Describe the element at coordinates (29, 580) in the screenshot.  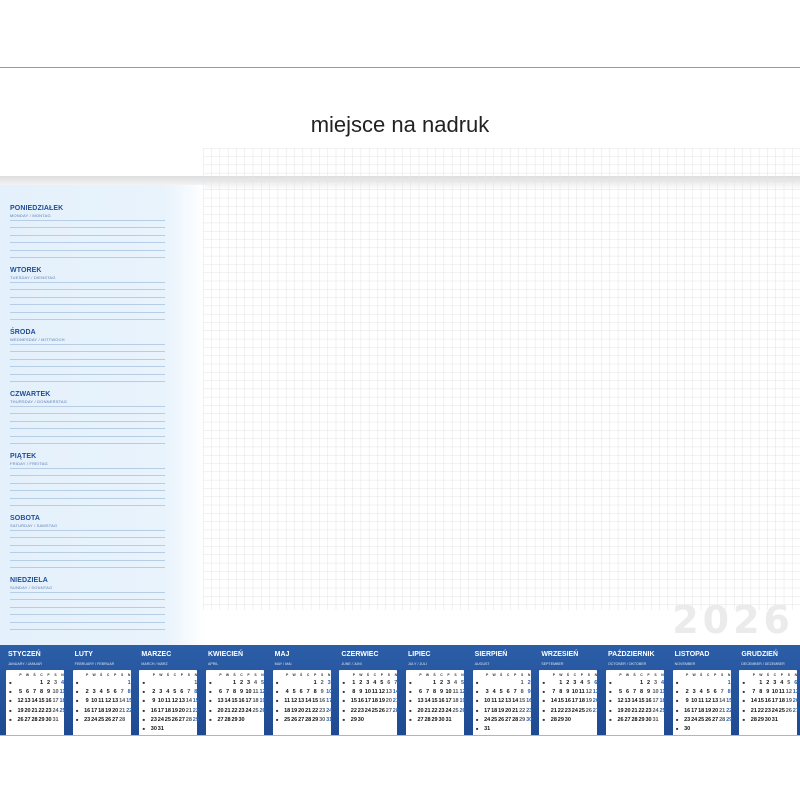
I see `weekday-name: NIEDZIELA` at that location.